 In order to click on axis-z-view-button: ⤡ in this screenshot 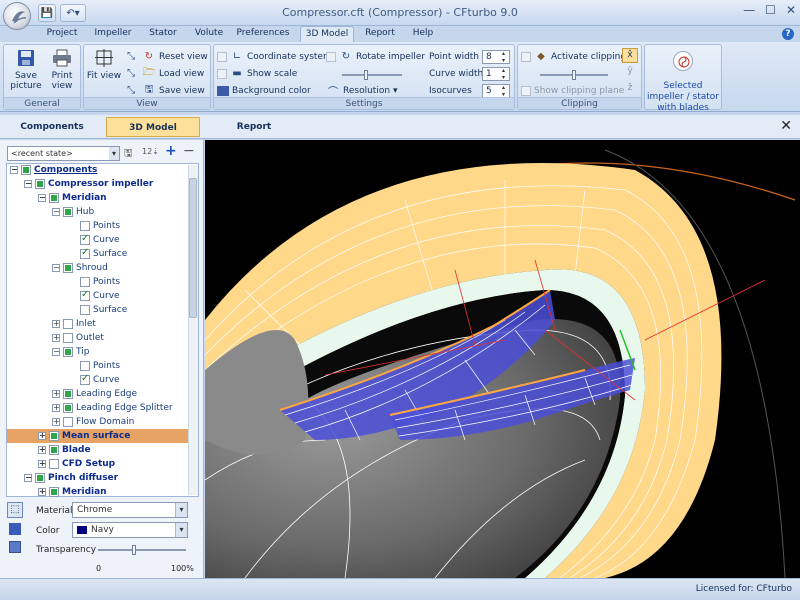, I will do `click(131, 90)`.